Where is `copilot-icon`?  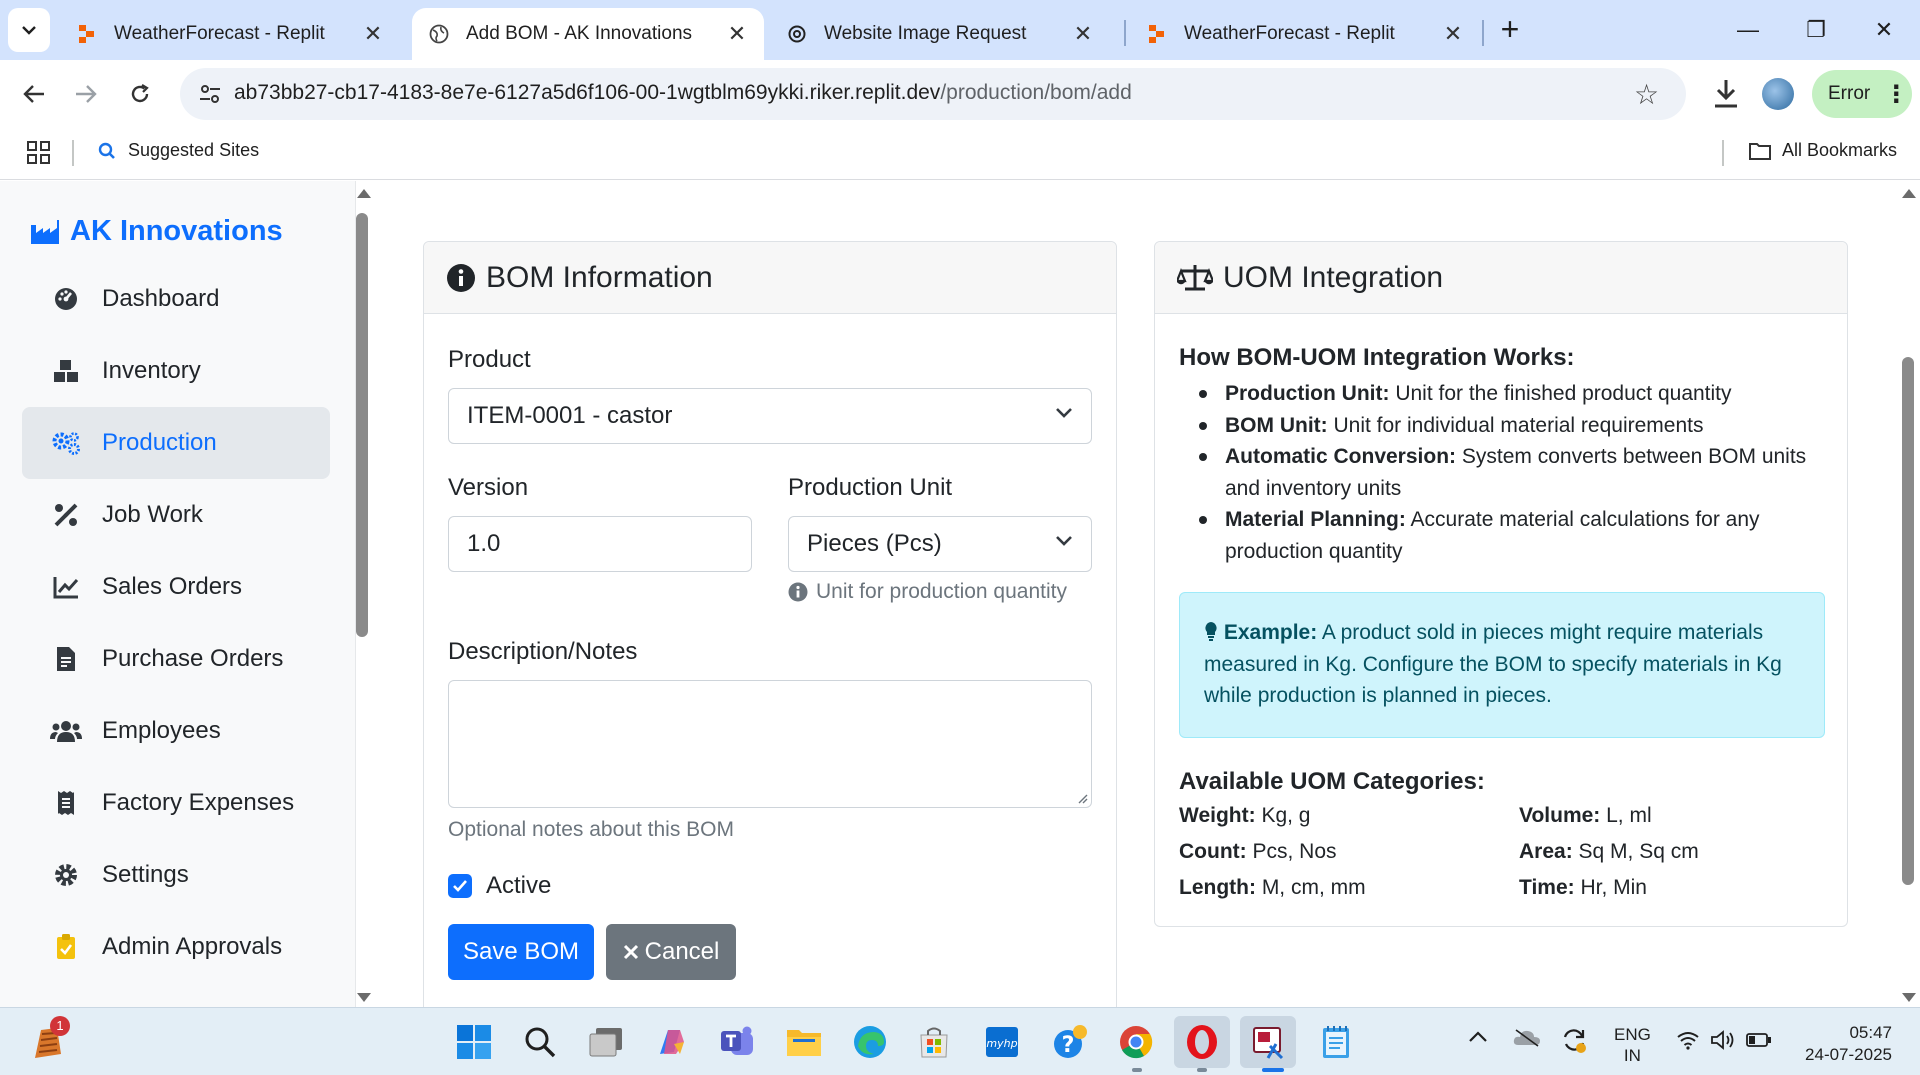
copilot-icon is located at coordinates (672, 1042).